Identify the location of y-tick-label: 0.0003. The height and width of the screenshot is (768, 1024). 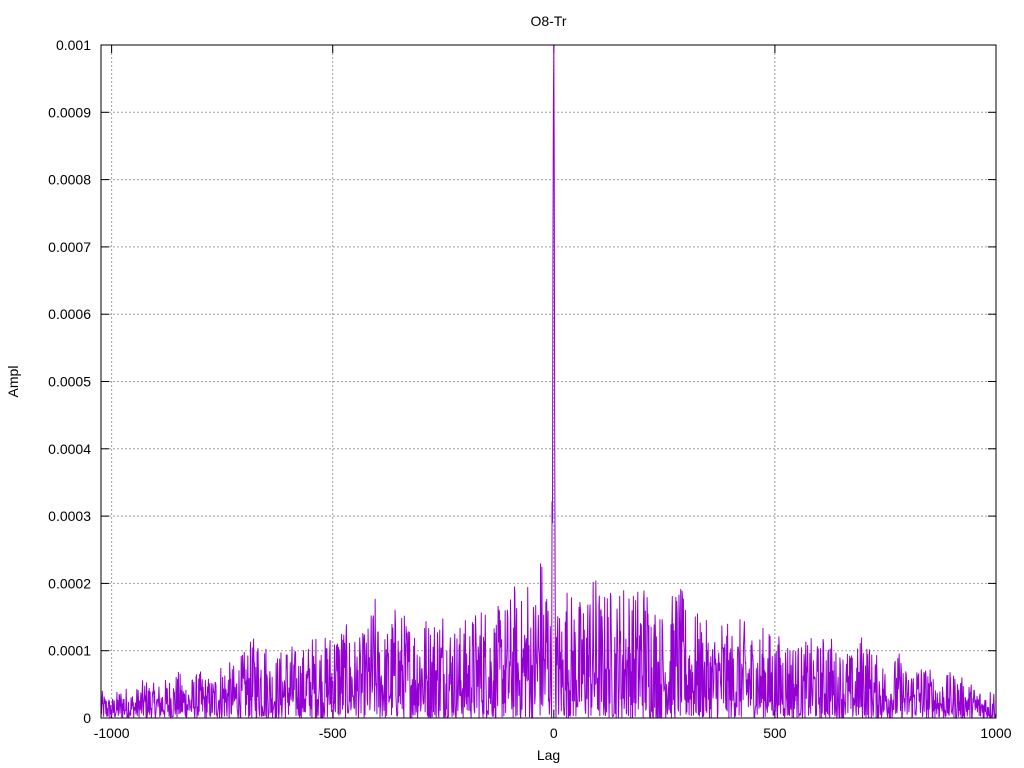
(69, 516).